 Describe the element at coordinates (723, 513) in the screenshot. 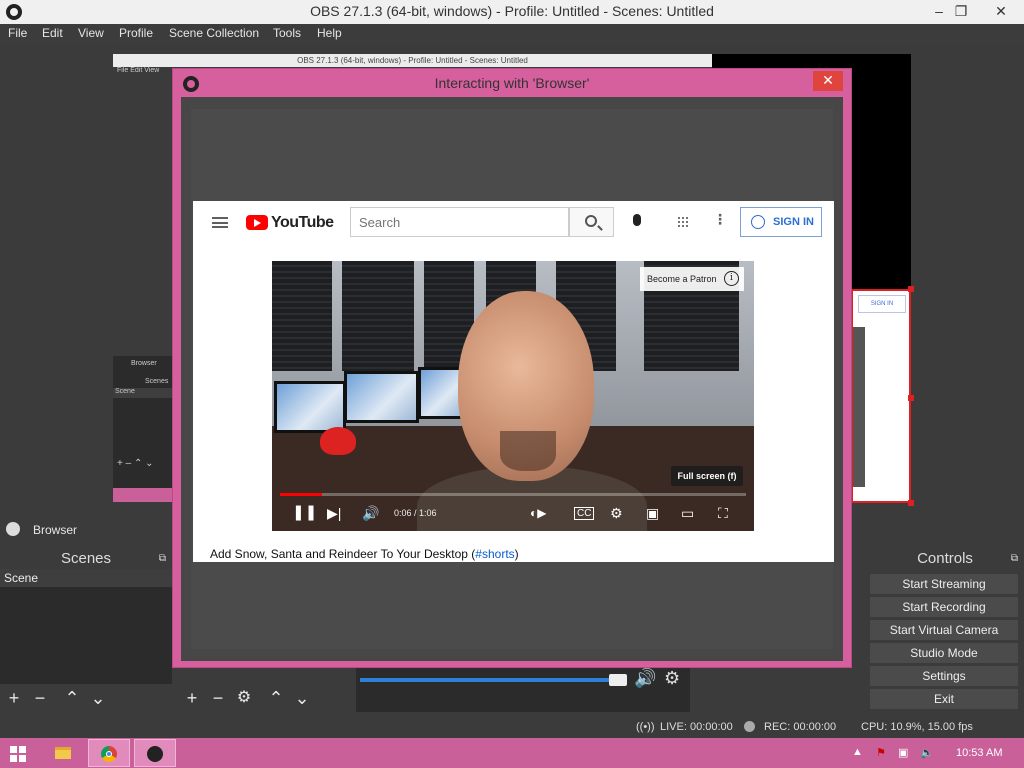

I see `fullscreen-icon: ⛶` at that location.